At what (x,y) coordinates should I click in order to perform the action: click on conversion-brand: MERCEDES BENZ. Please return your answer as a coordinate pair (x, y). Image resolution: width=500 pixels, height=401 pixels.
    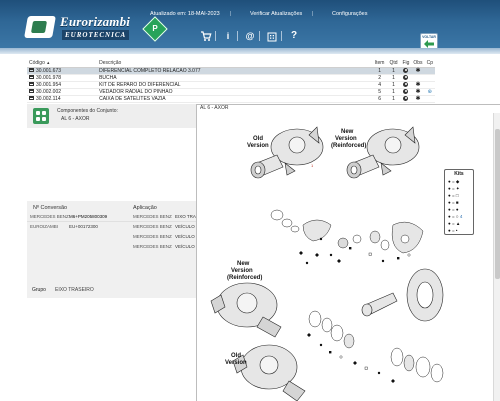
    Looking at the image, I should click on (49, 216).